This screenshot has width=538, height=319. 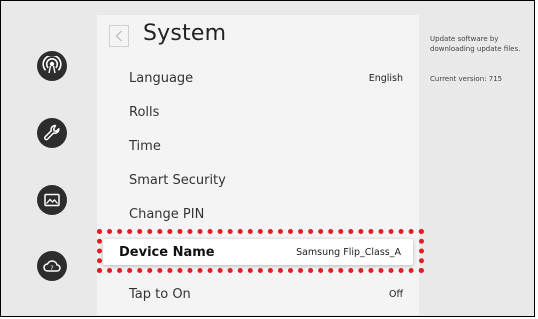 I want to click on menu-item-value: Samsung Flip_Class_A, so click(x=348, y=252).